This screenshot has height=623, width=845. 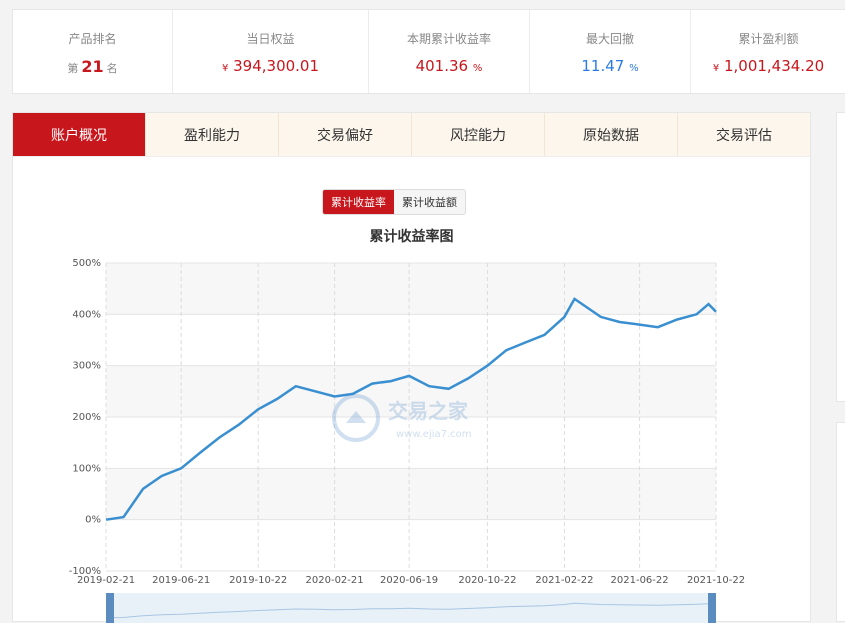 What do you see at coordinates (840, 522) in the screenshot?
I see `right-side-panel-lower` at bounding box center [840, 522].